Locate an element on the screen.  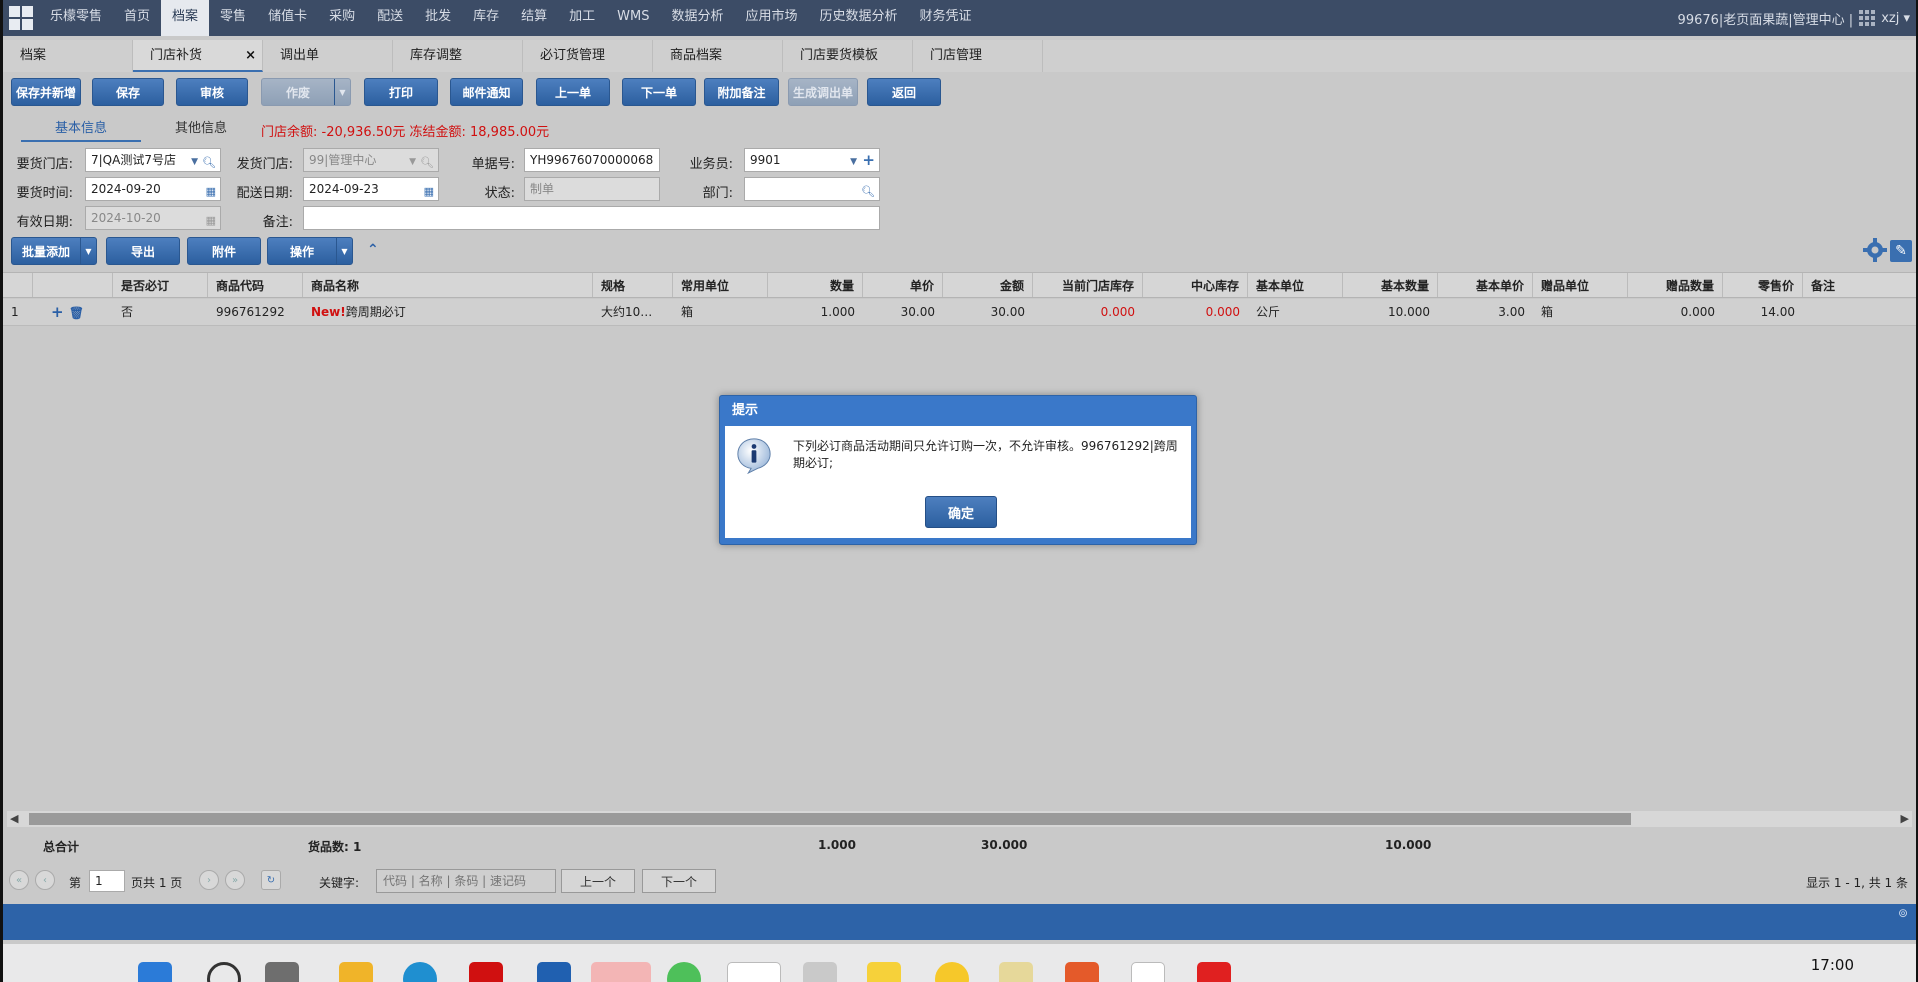
req-time-field: 2024-09-20 ▦ is located at coordinates (153, 189).